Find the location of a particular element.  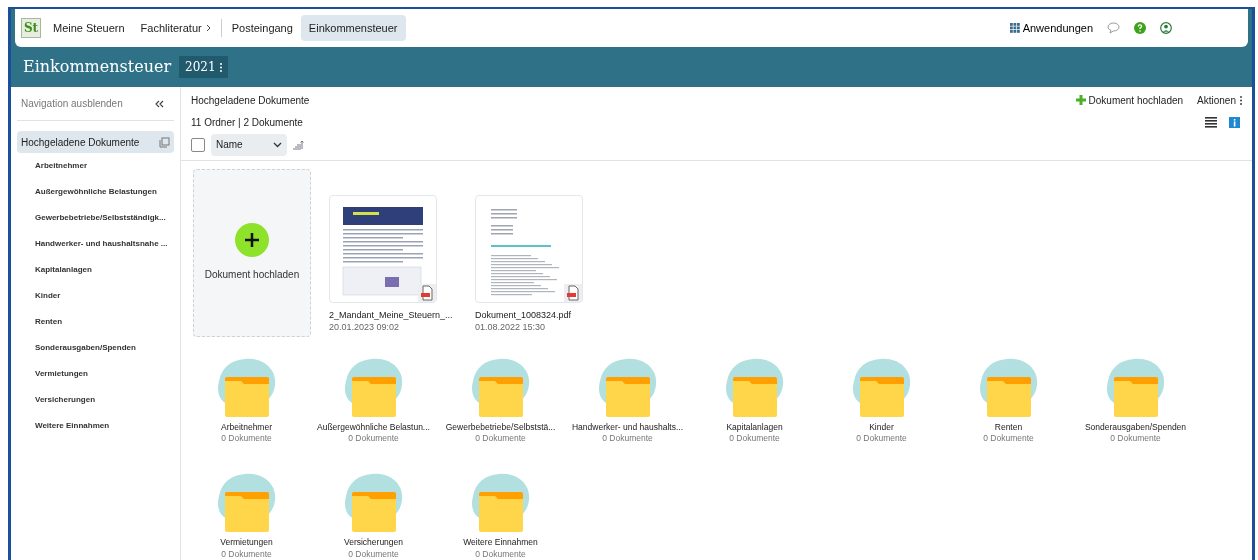

chevron-icon is located at coordinates (208, 28).